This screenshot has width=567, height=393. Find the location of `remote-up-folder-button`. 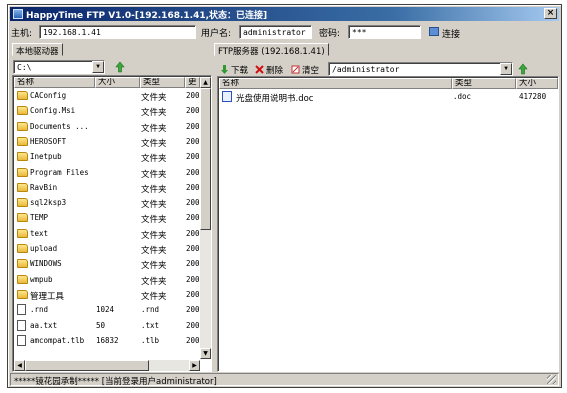

remote-up-folder-button is located at coordinates (523, 69).